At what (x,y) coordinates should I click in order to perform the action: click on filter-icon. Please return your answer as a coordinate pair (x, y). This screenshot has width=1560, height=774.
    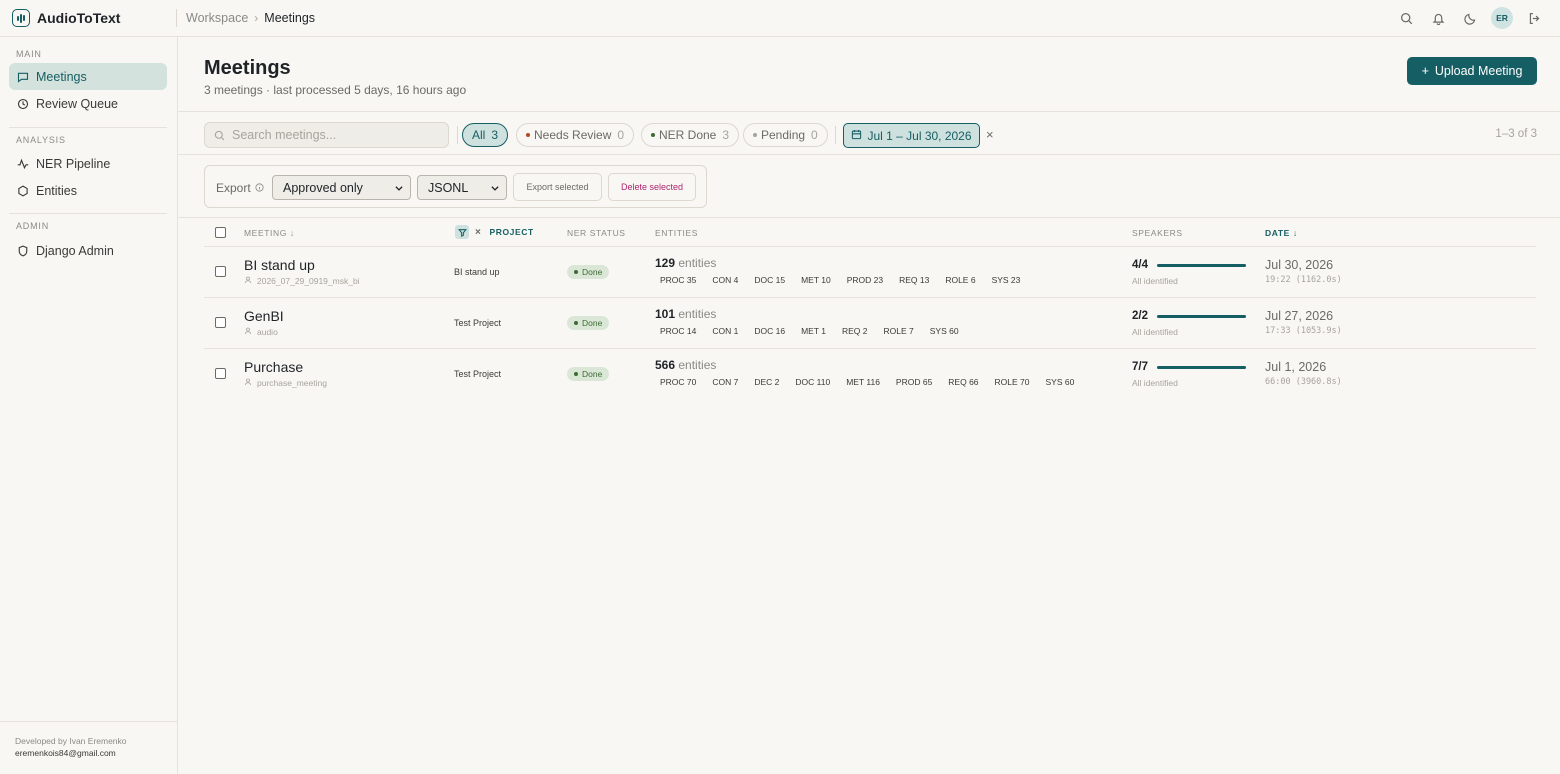
    Looking at the image, I should click on (462, 232).